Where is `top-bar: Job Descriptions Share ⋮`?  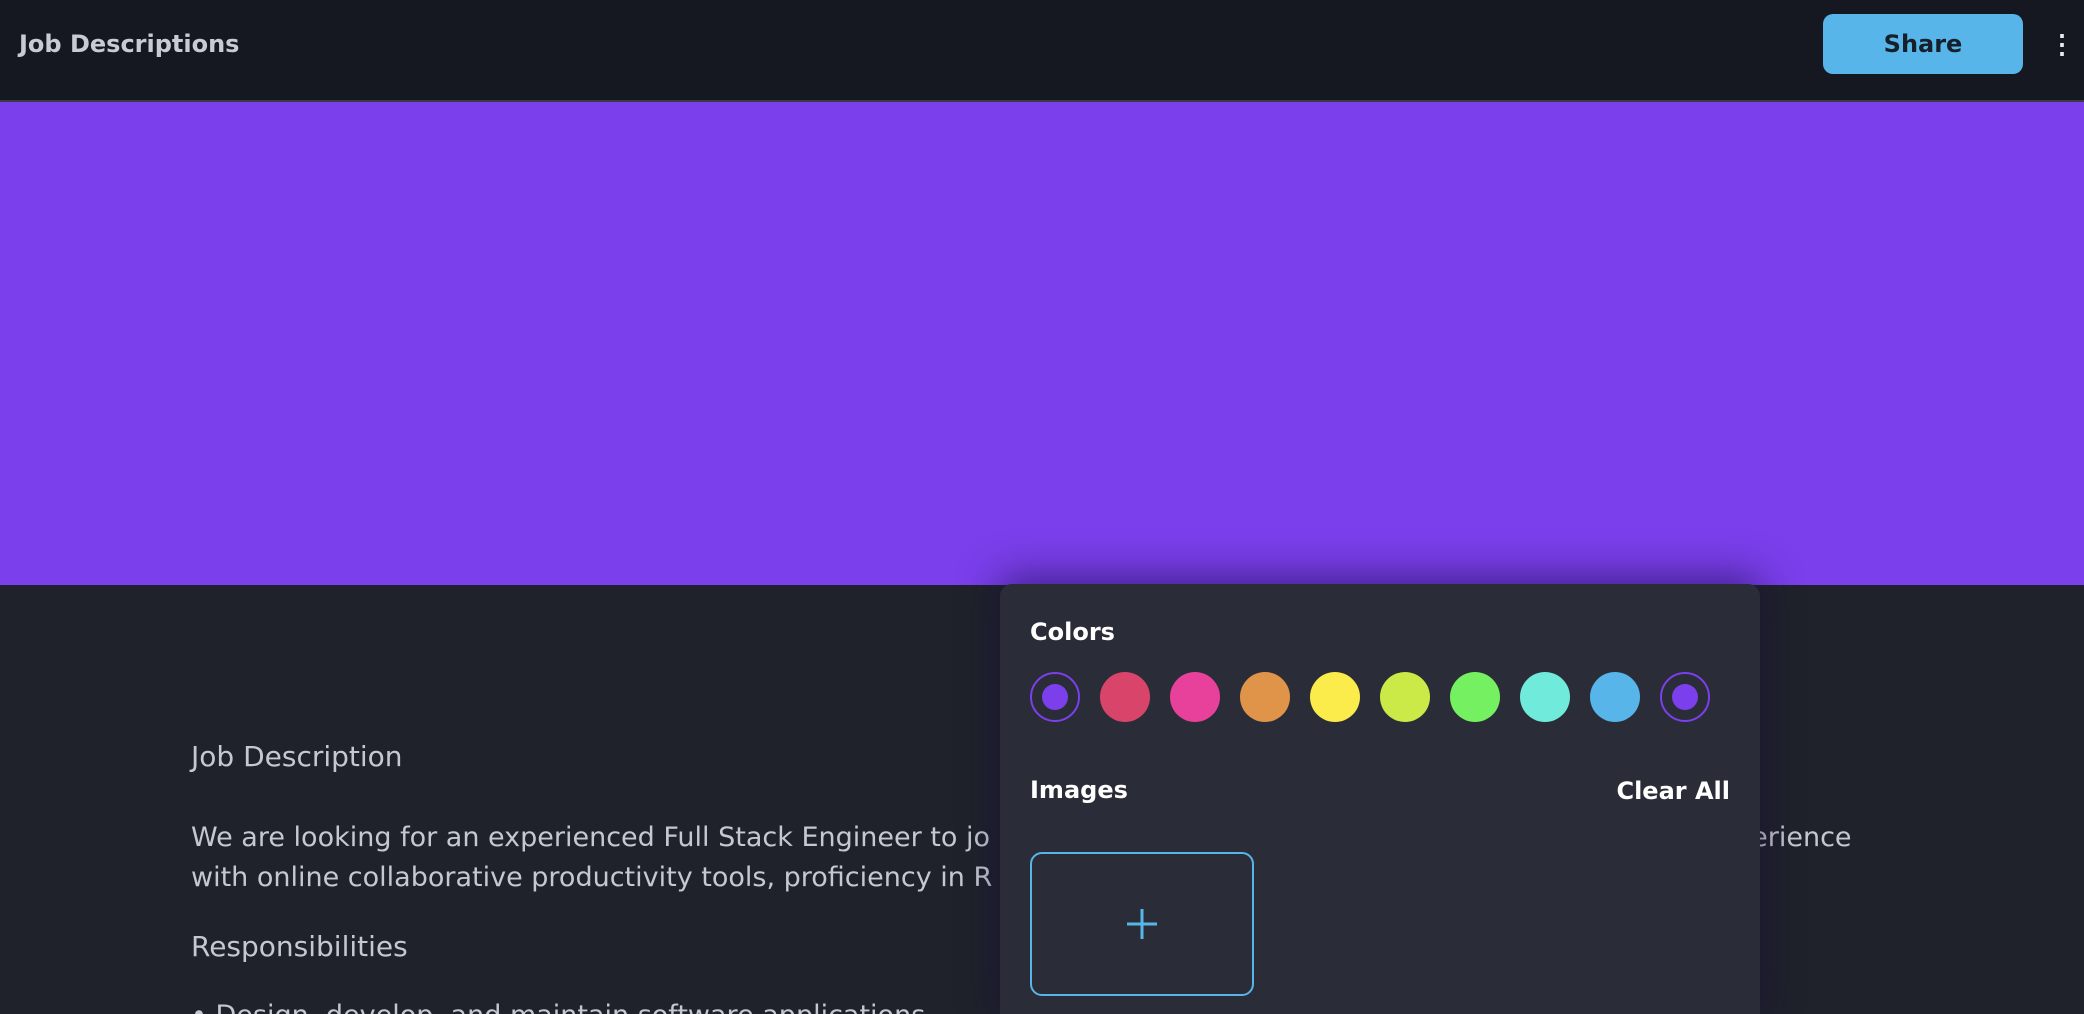 top-bar: Job Descriptions Share ⋮ is located at coordinates (1042, 51).